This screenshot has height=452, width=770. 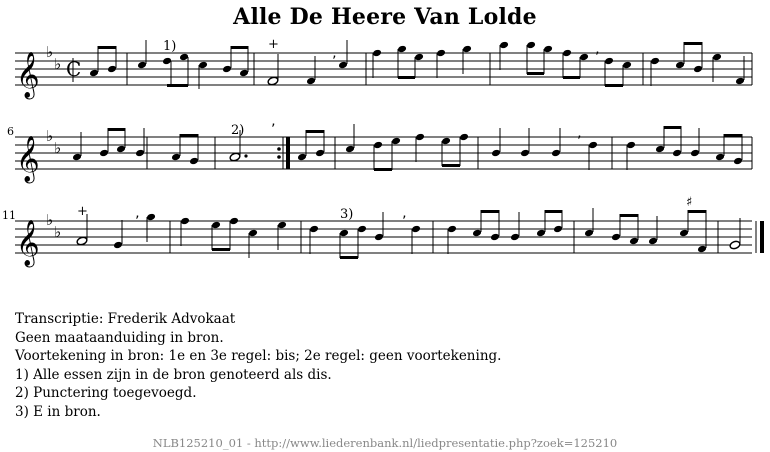 What do you see at coordinates (9, 215) in the screenshot?
I see `measure-number: 11` at bounding box center [9, 215].